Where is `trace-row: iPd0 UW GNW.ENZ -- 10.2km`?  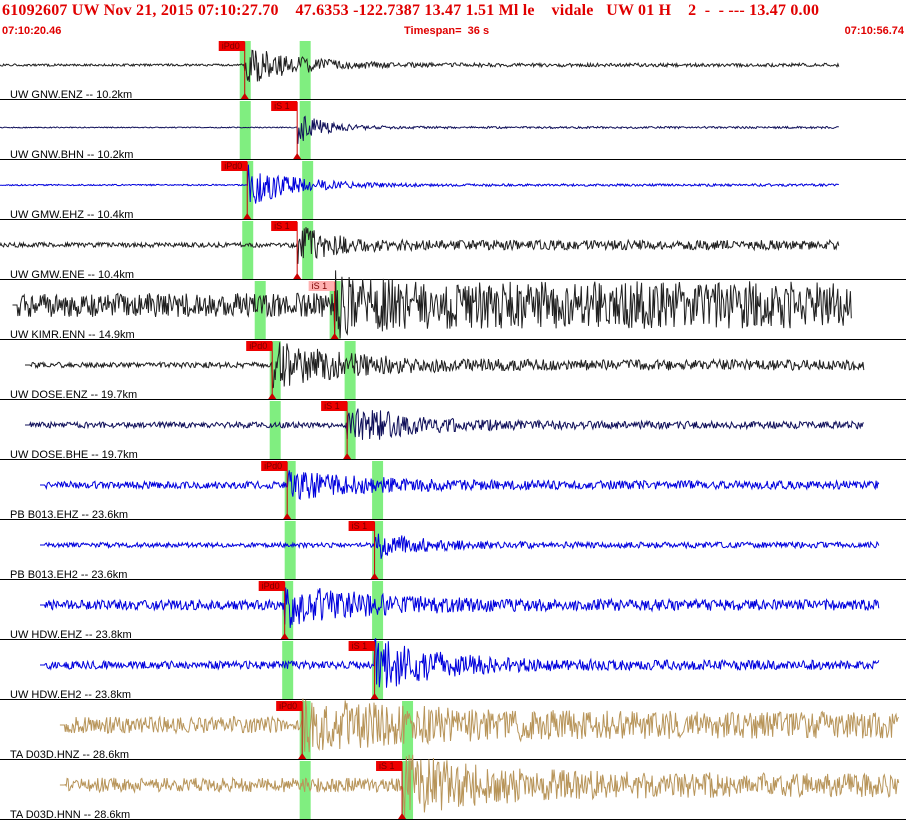 trace-row: iPd0 UW GNW.ENZ -- 10.2km is located at coordinates (453, 71).